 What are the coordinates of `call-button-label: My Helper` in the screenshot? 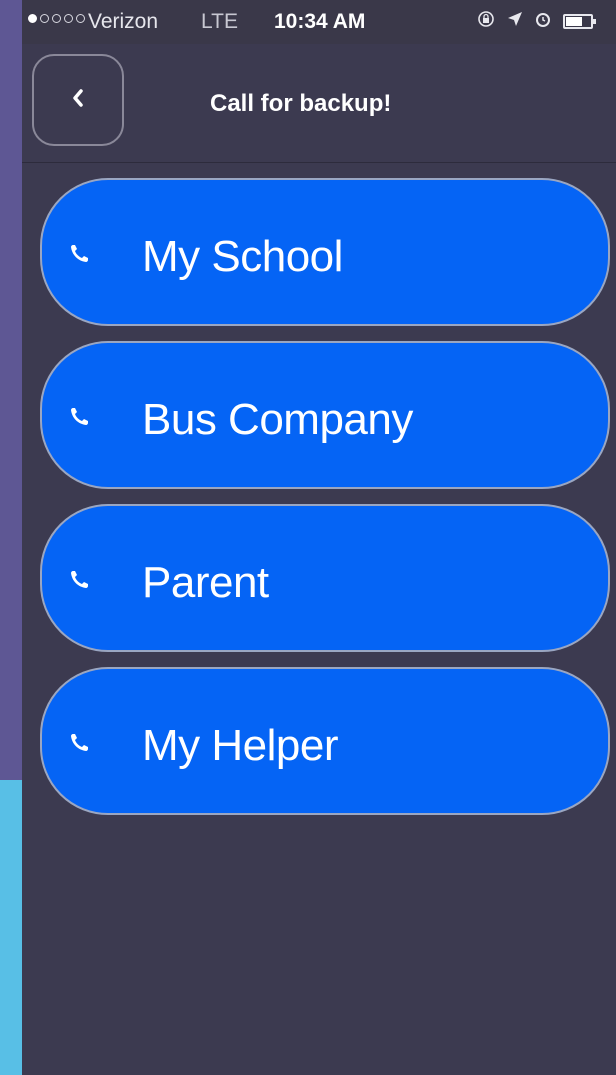 It's located at (240, 745).